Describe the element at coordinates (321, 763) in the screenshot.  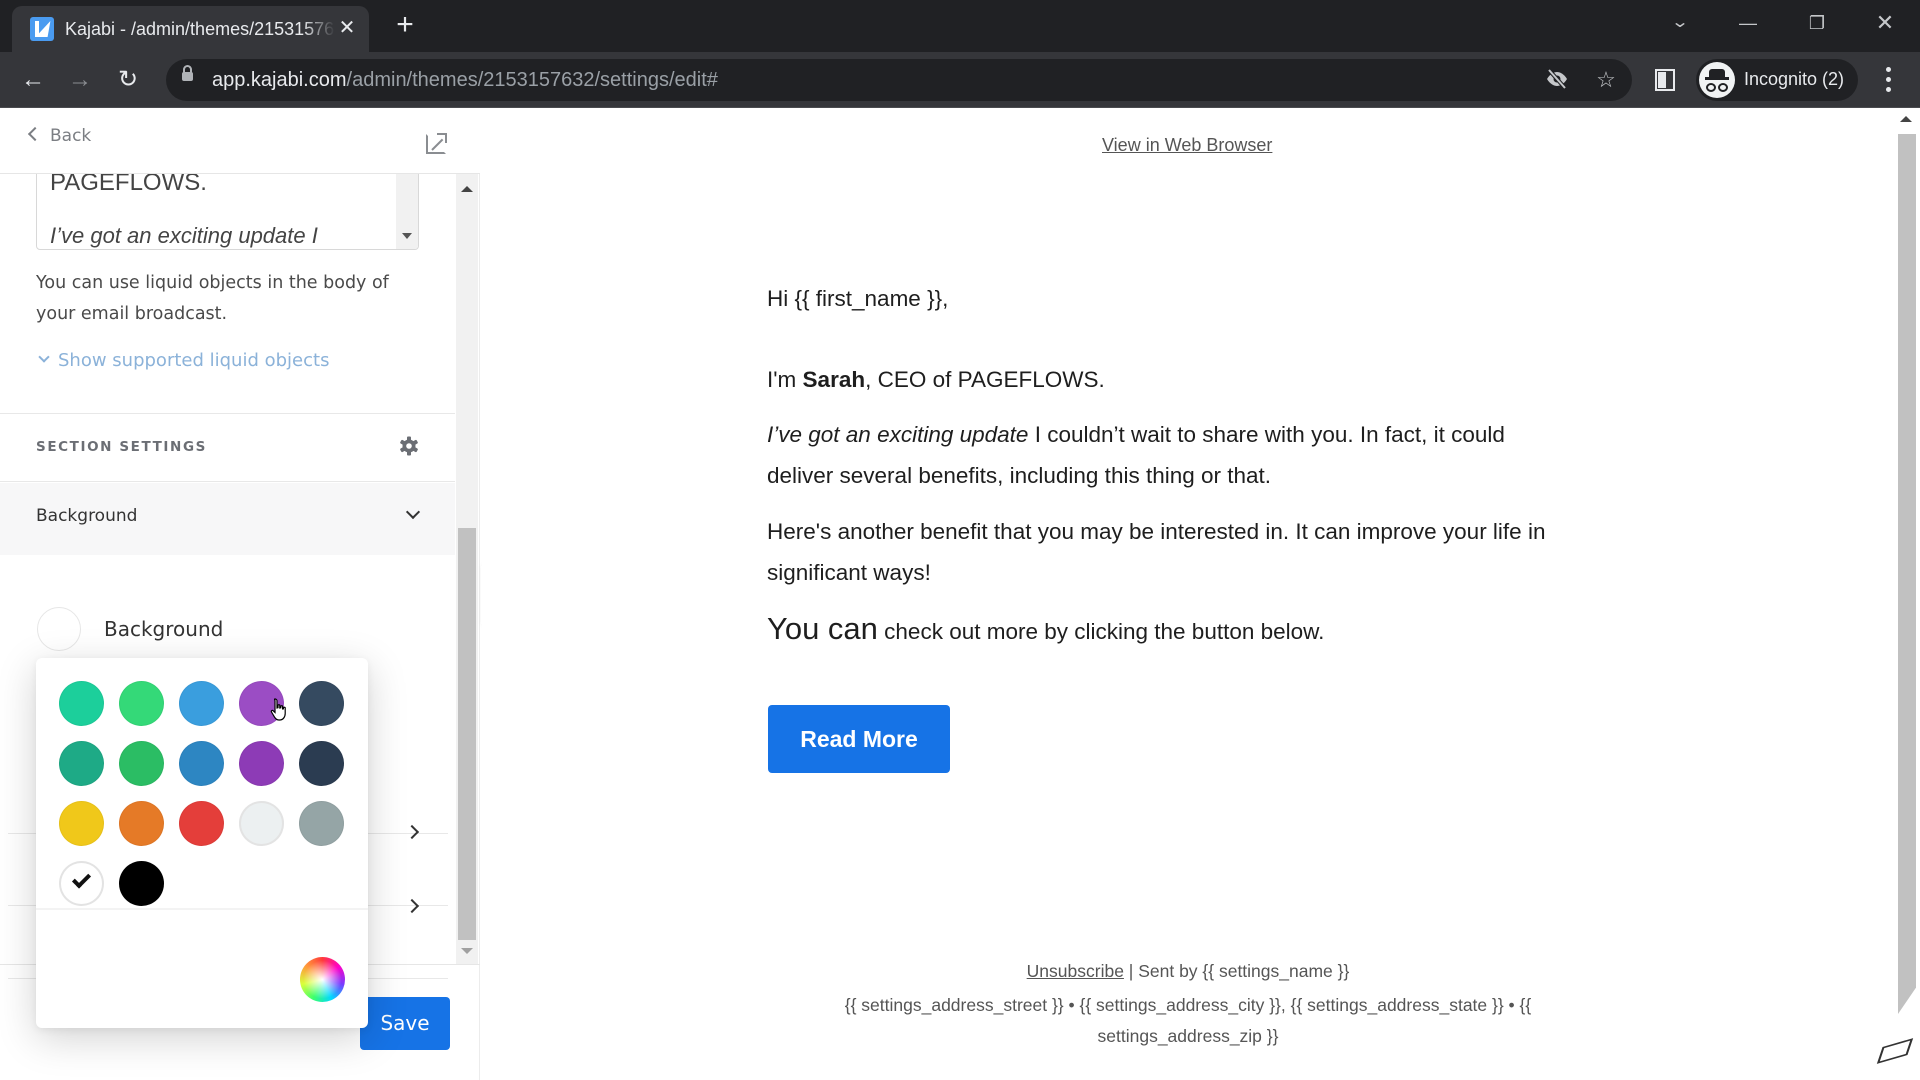
I see `color-swatch-midnight-blue` at that location.